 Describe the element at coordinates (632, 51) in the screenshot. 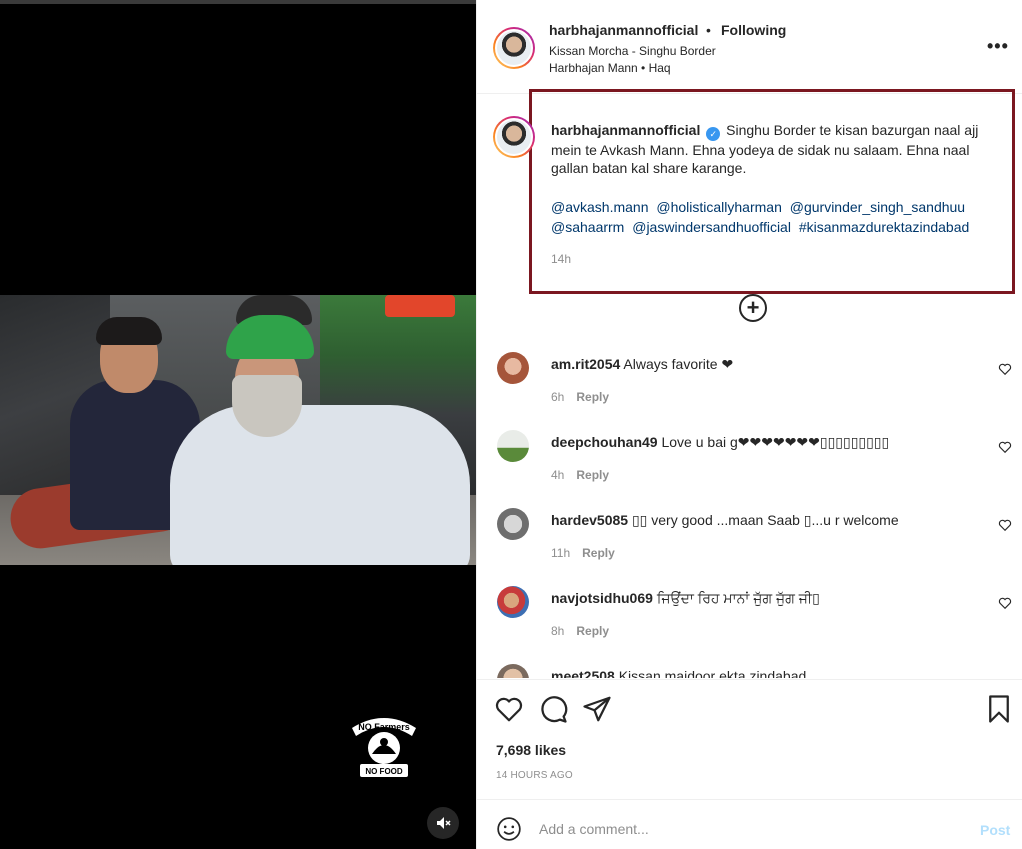

I see `post-location: Kissan Morcha - Singhu Border` at that location.